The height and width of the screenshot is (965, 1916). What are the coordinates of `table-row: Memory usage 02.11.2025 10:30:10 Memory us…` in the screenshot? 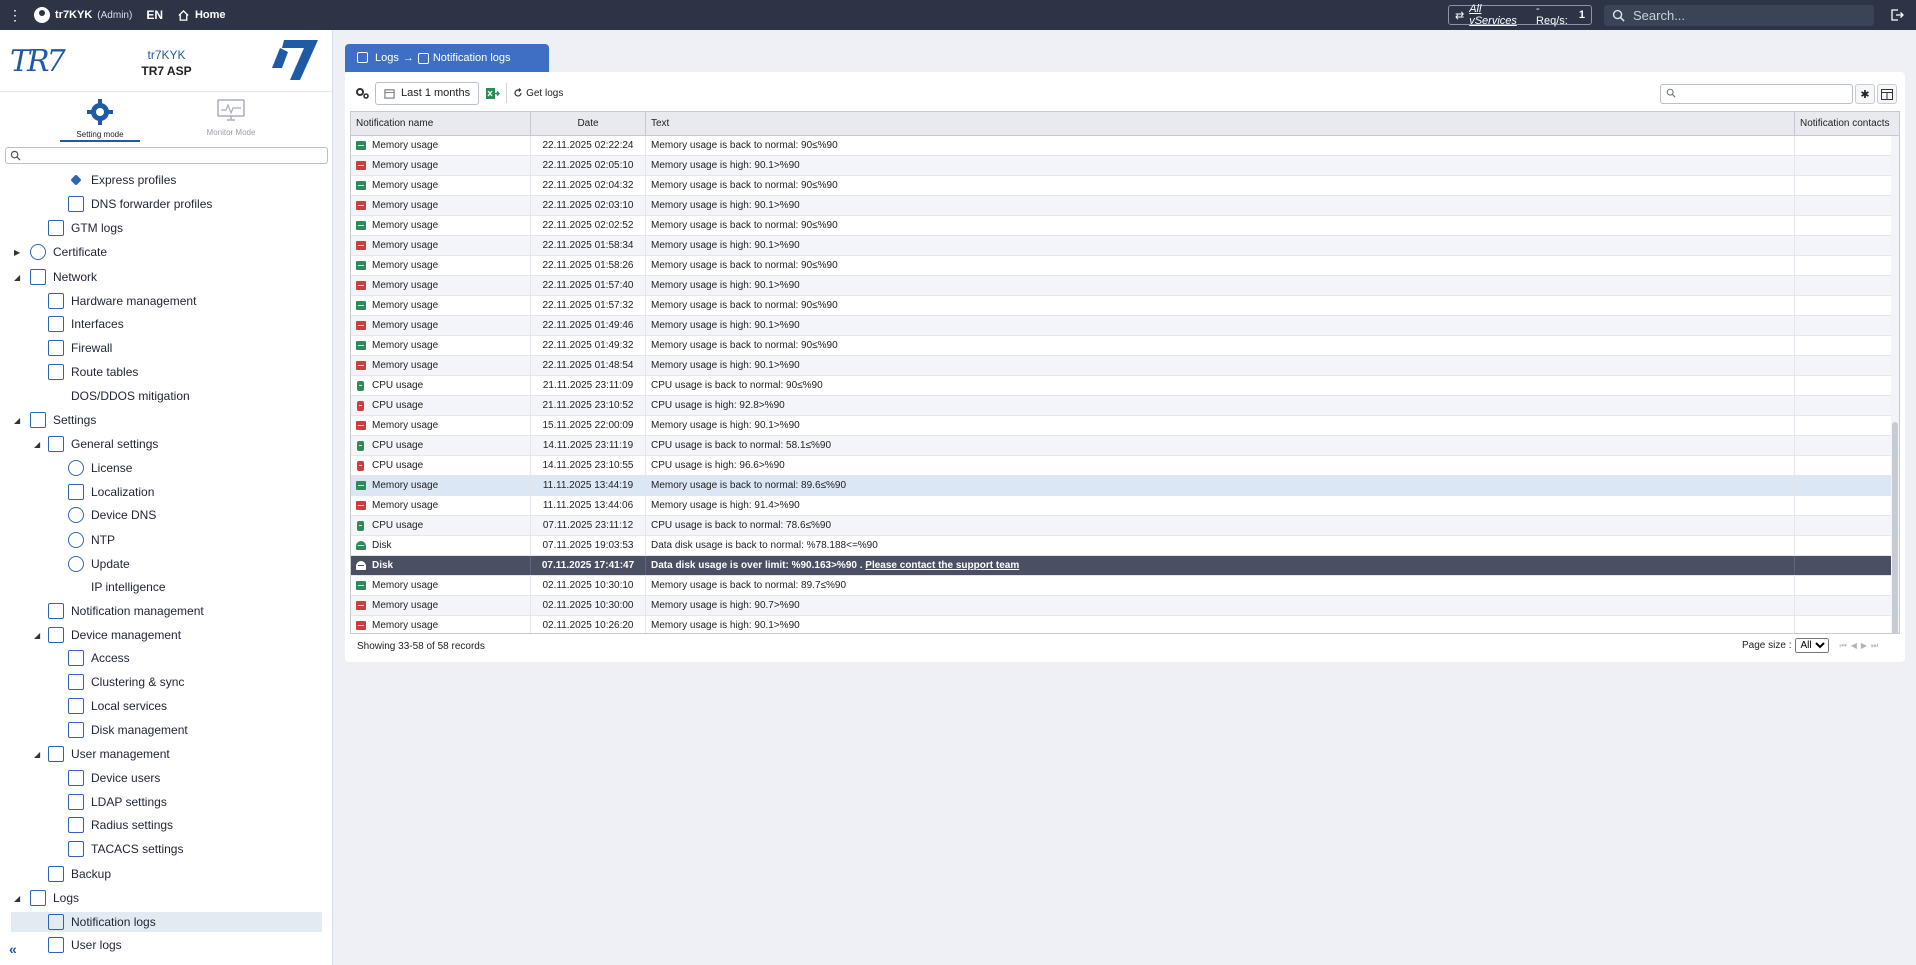 It's located at (1125, 586).